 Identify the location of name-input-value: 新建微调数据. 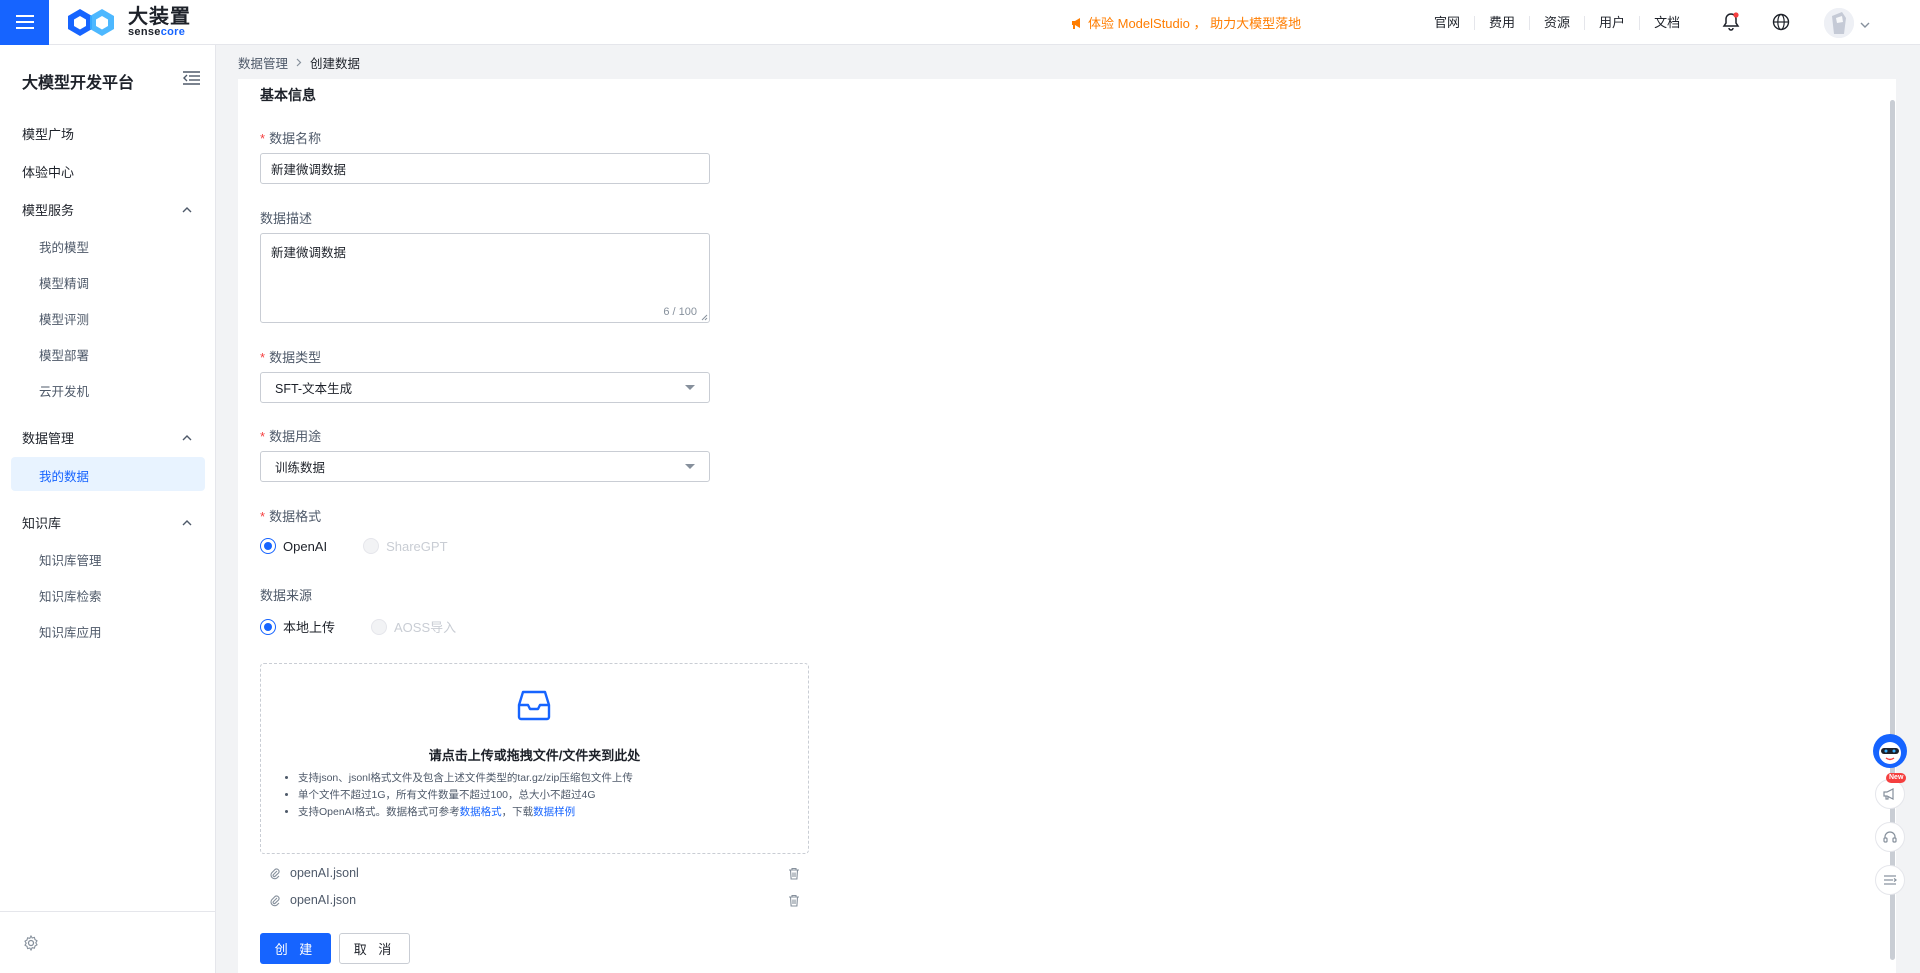
(309, 170).